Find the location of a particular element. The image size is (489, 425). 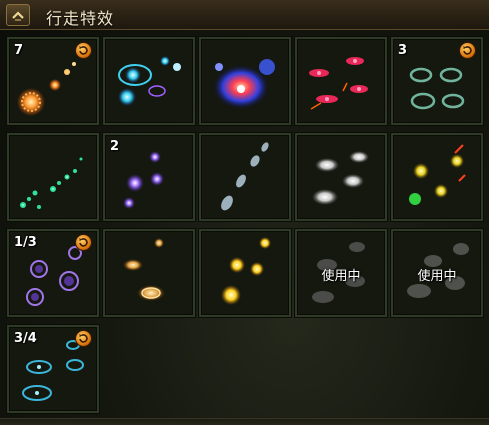

crimson-wisp-effect-icon is located at coordinates (338, 83).